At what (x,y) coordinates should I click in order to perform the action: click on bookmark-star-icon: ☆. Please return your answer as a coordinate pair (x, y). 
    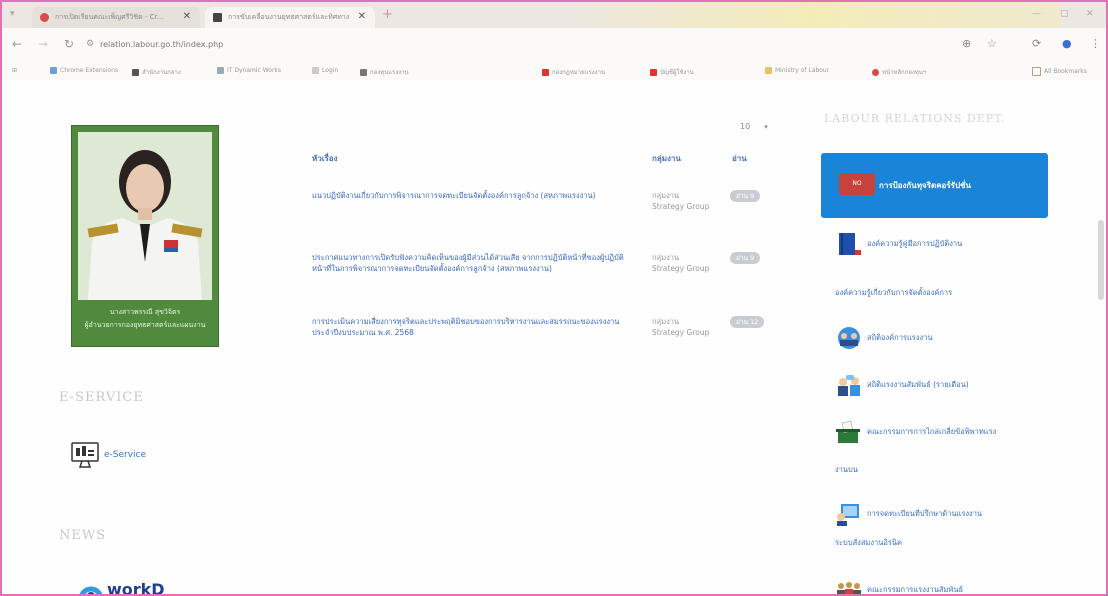
    Looking at the image, I should click on (992, 43).